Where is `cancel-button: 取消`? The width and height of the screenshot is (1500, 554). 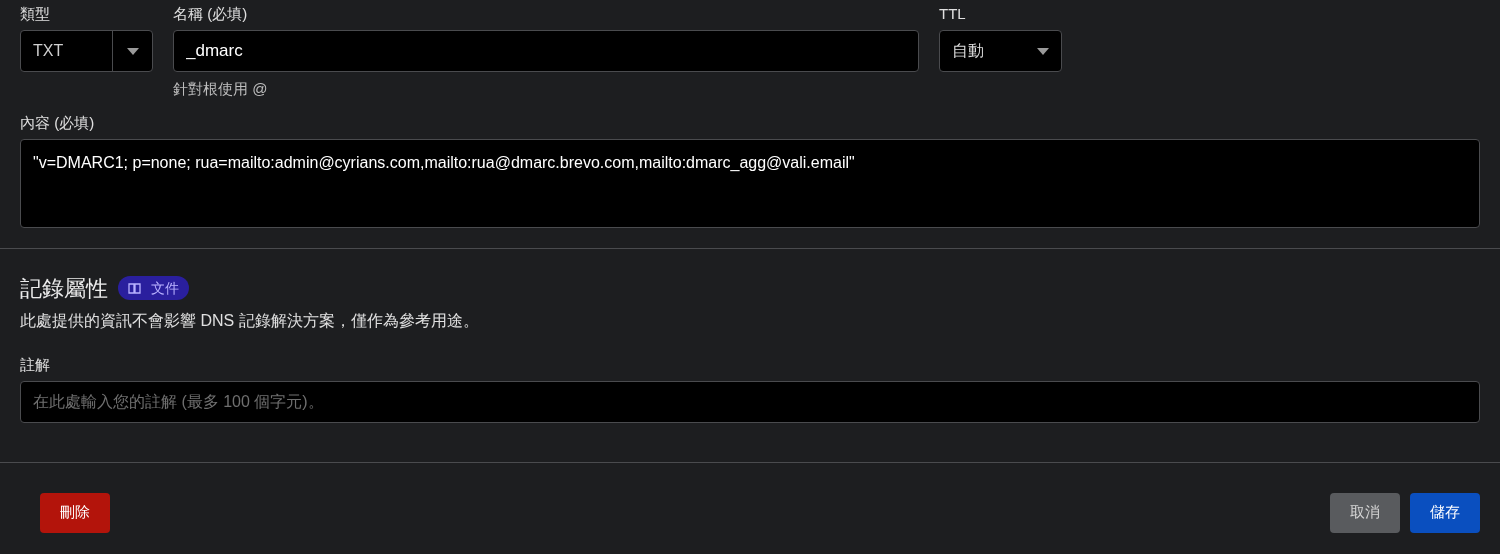 cancel-button: 取消 is located at coordinates (1365, 512).